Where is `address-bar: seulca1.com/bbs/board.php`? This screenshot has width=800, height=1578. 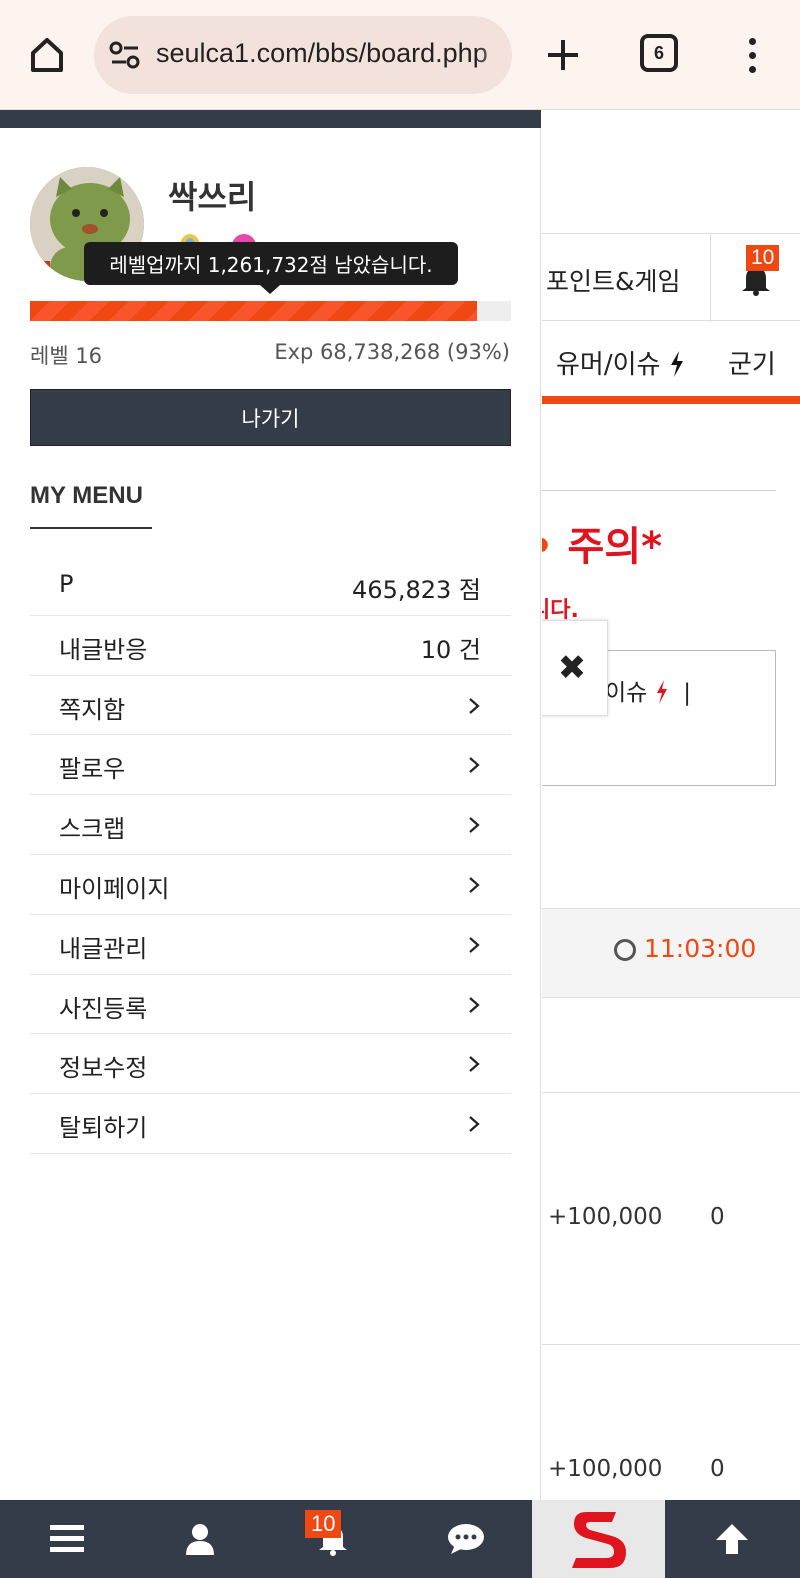
address-bar: seulca1.com/bbs/board.php is located at coordinates (303, 55).